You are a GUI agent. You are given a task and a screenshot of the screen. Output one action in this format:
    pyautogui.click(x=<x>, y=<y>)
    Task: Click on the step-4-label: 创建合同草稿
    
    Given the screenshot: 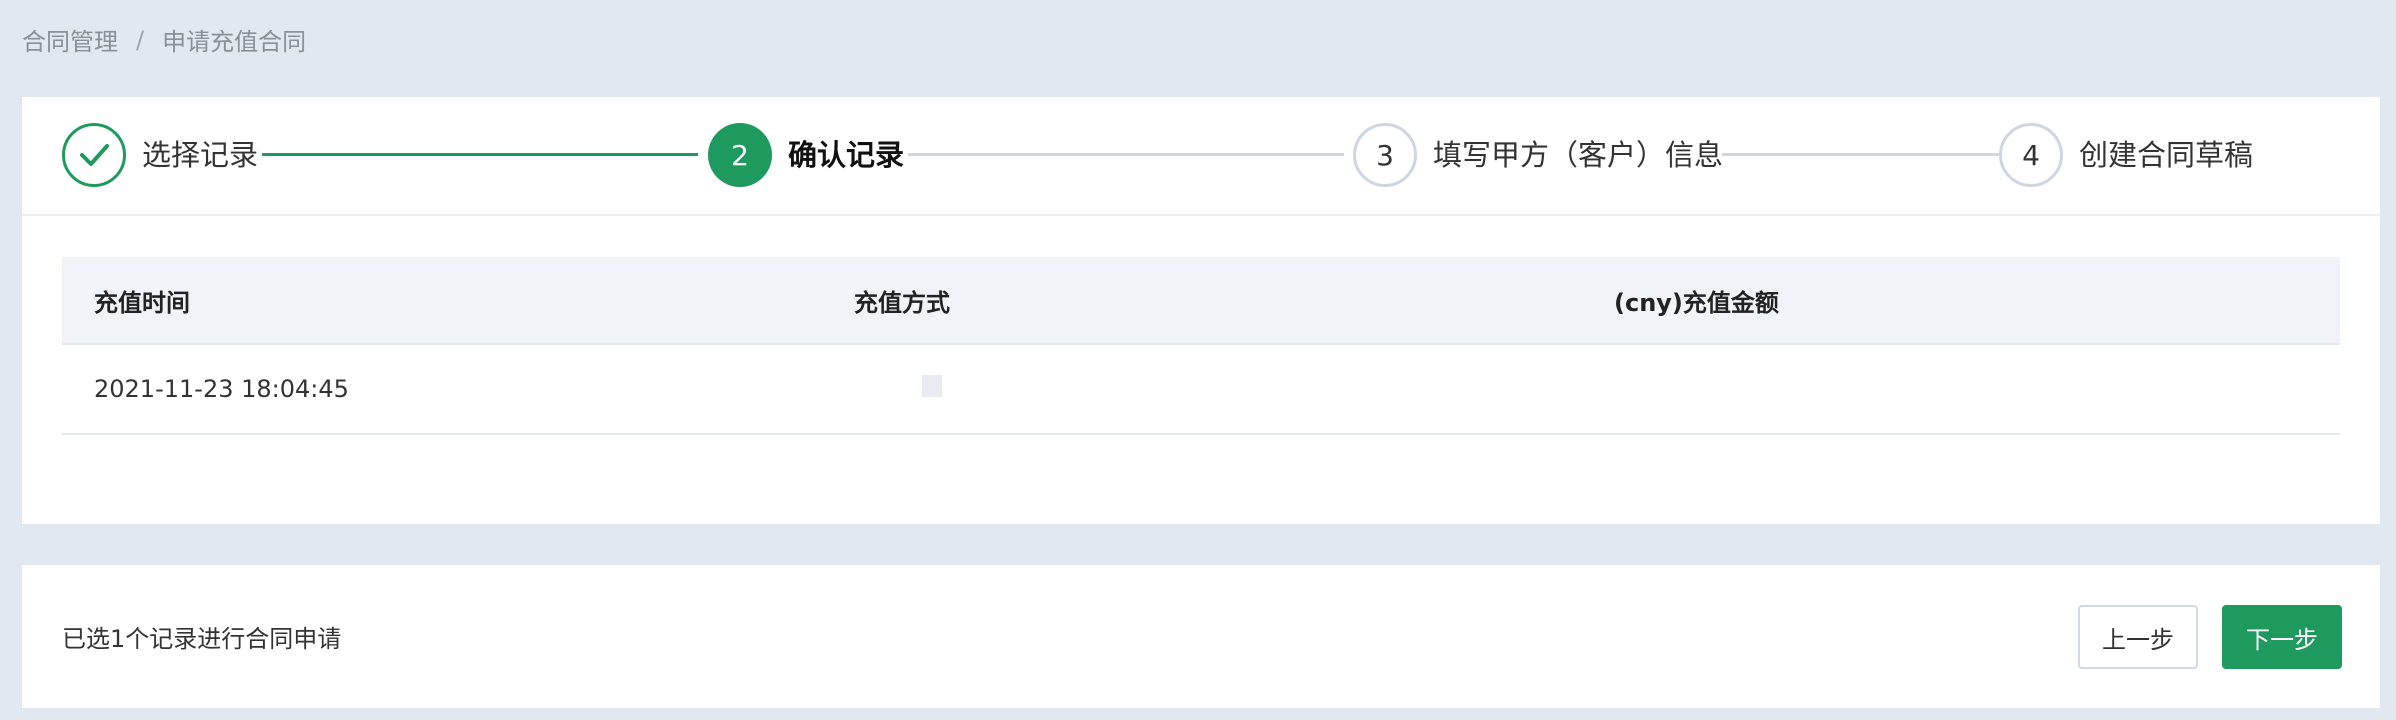 What is the action you would take?
    pyautogui.click(x=2166, y=155)
    